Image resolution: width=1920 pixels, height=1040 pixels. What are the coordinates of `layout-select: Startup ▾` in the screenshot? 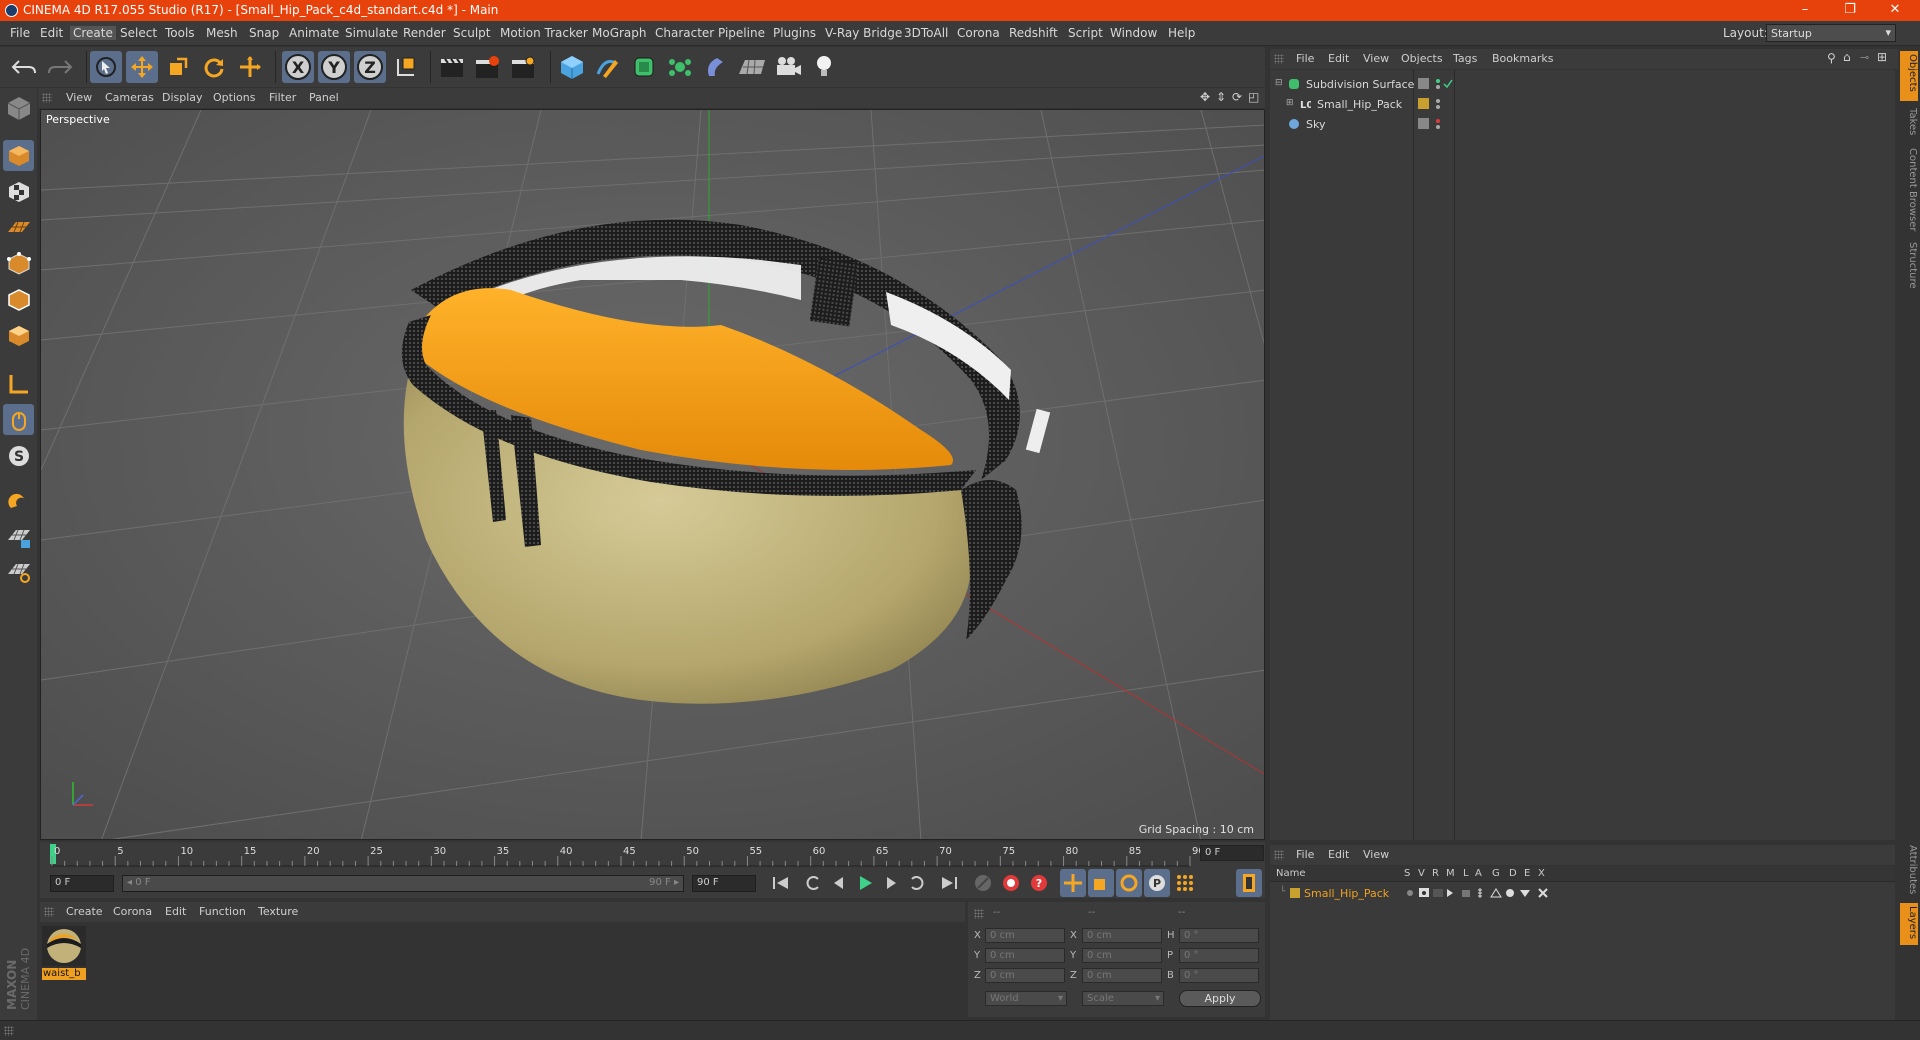 It's located at (1831, 33).